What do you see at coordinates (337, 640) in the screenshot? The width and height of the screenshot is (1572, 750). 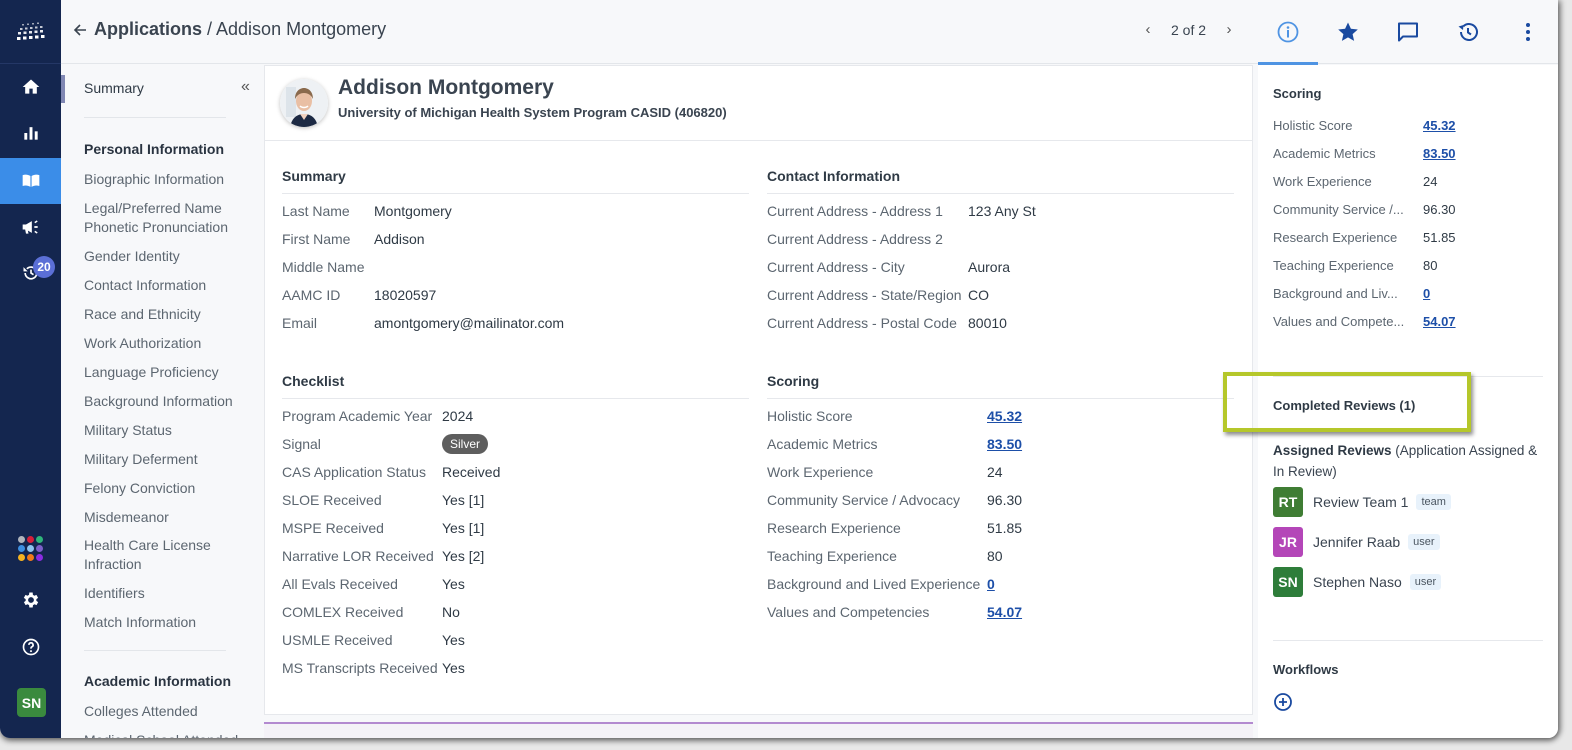 I see `checklist-label: USMLE Received` at bounding box center [337, 640].